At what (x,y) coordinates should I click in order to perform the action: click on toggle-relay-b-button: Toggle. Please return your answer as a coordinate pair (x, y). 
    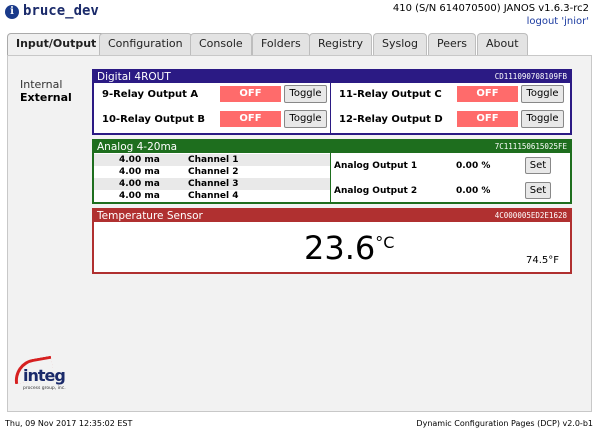
    Looking at the image, I should click on (305, 119).